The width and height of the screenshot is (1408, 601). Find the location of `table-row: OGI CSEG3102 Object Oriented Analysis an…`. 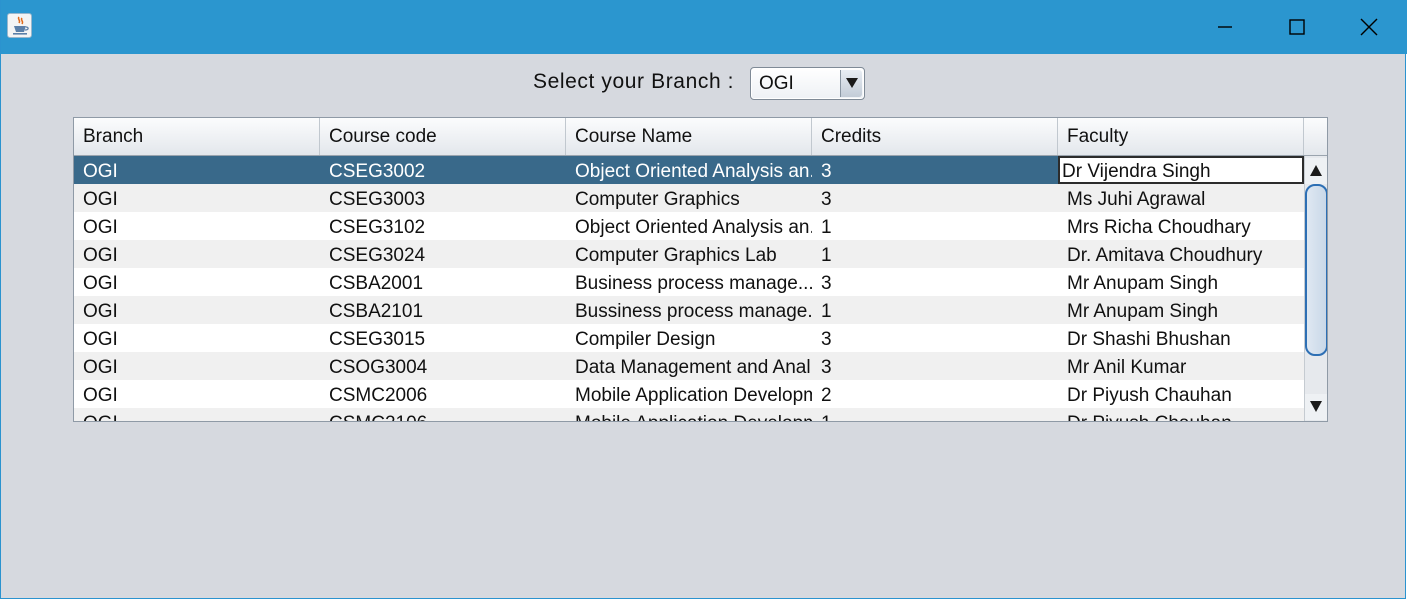

table-row: OGI CSEG3102 Object Oriented Analysis an… is located at coordinates (689, 226).